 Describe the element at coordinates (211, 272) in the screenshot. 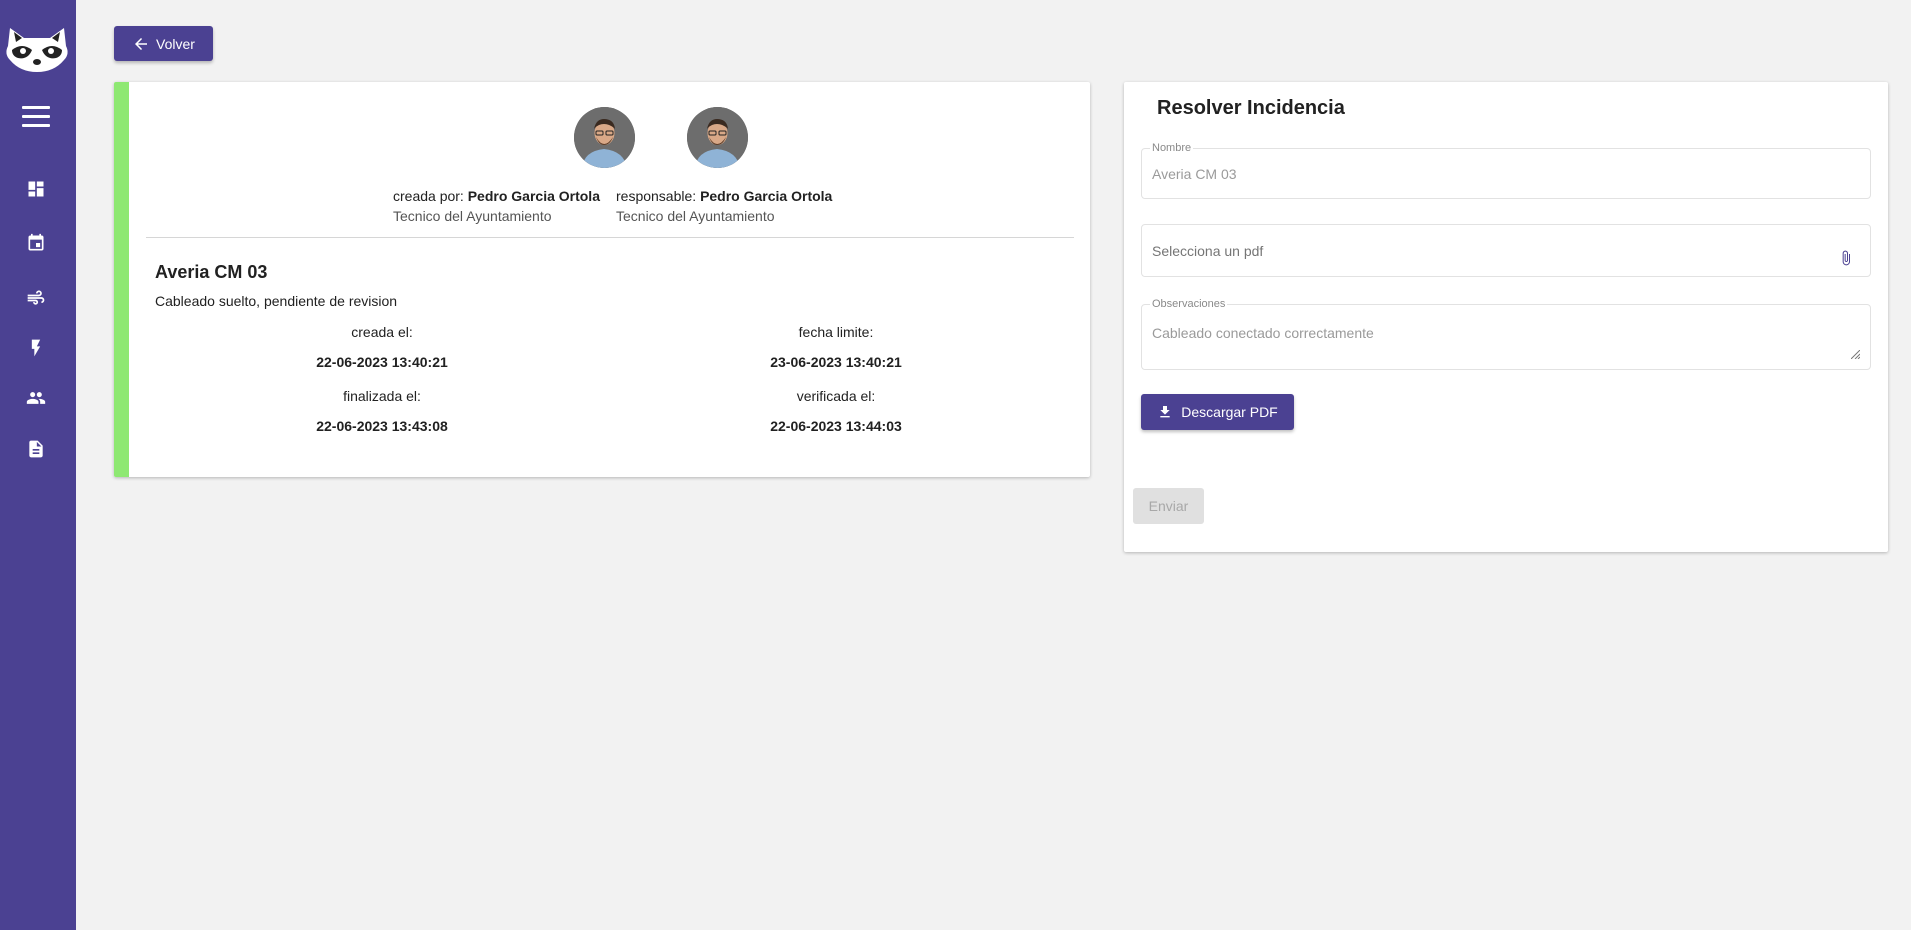

I see `incident-title: Averia CM 03` at that location.